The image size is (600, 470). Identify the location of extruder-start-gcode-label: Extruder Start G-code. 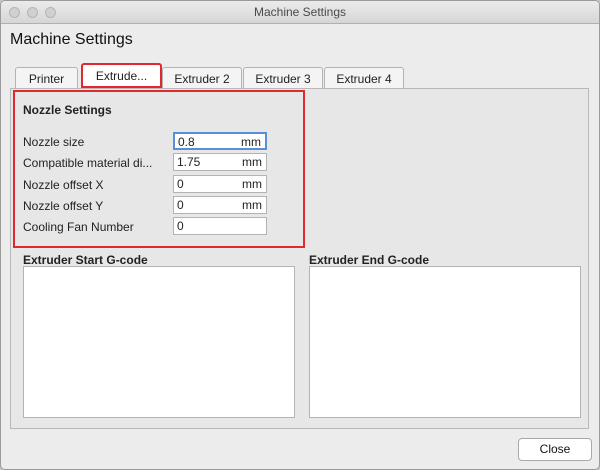
(85, 260).